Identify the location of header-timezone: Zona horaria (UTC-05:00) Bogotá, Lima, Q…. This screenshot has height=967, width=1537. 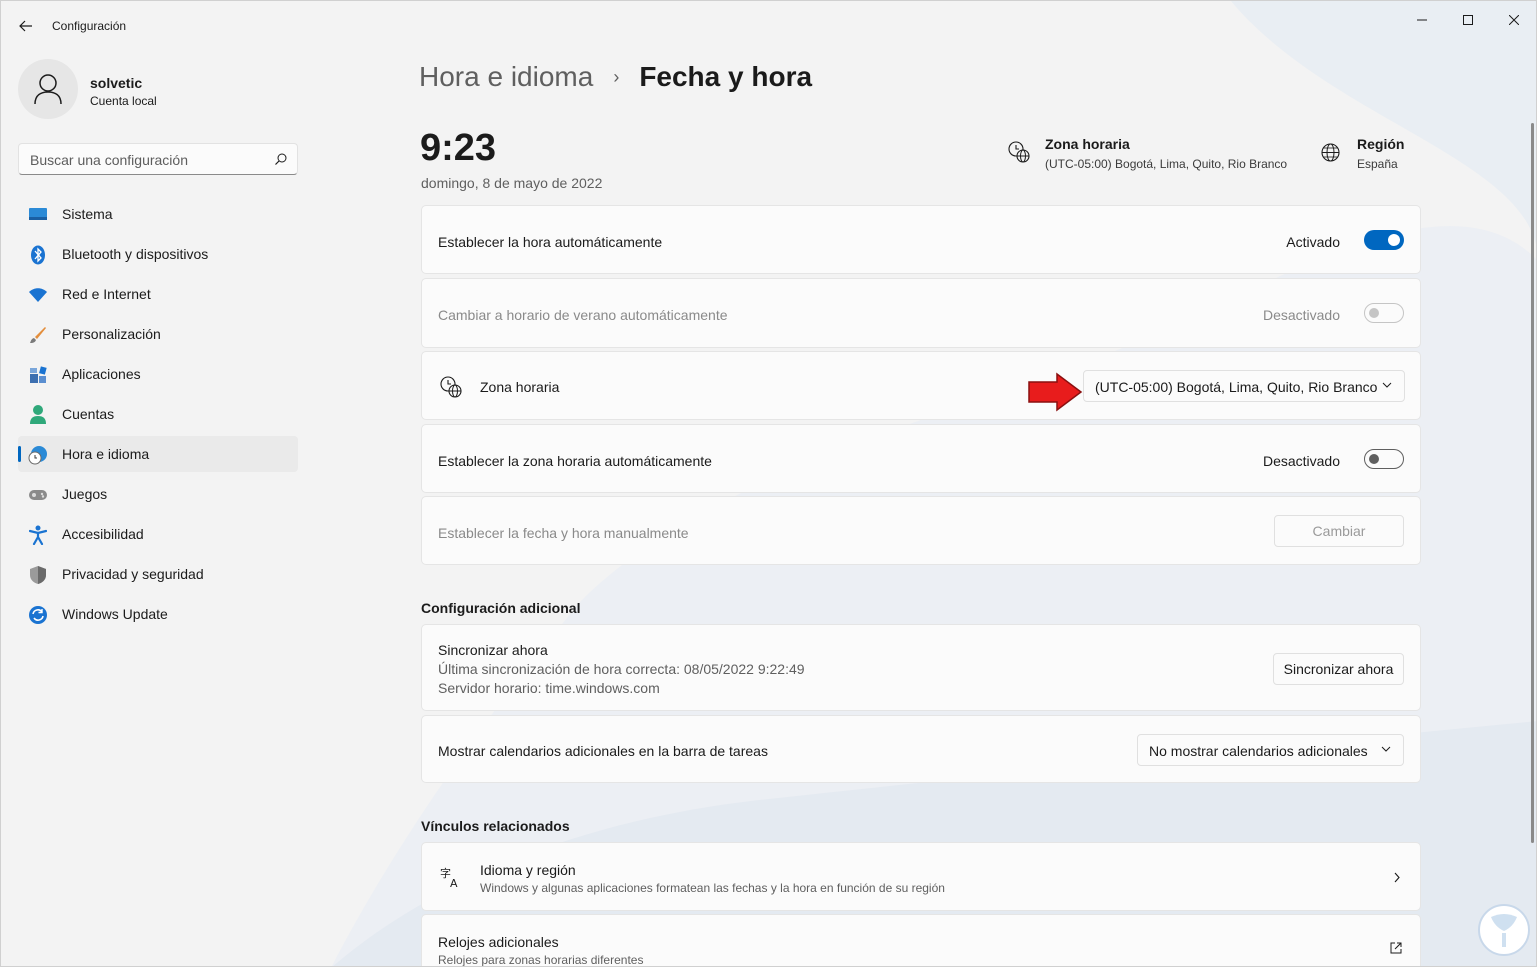
(1166, 153).